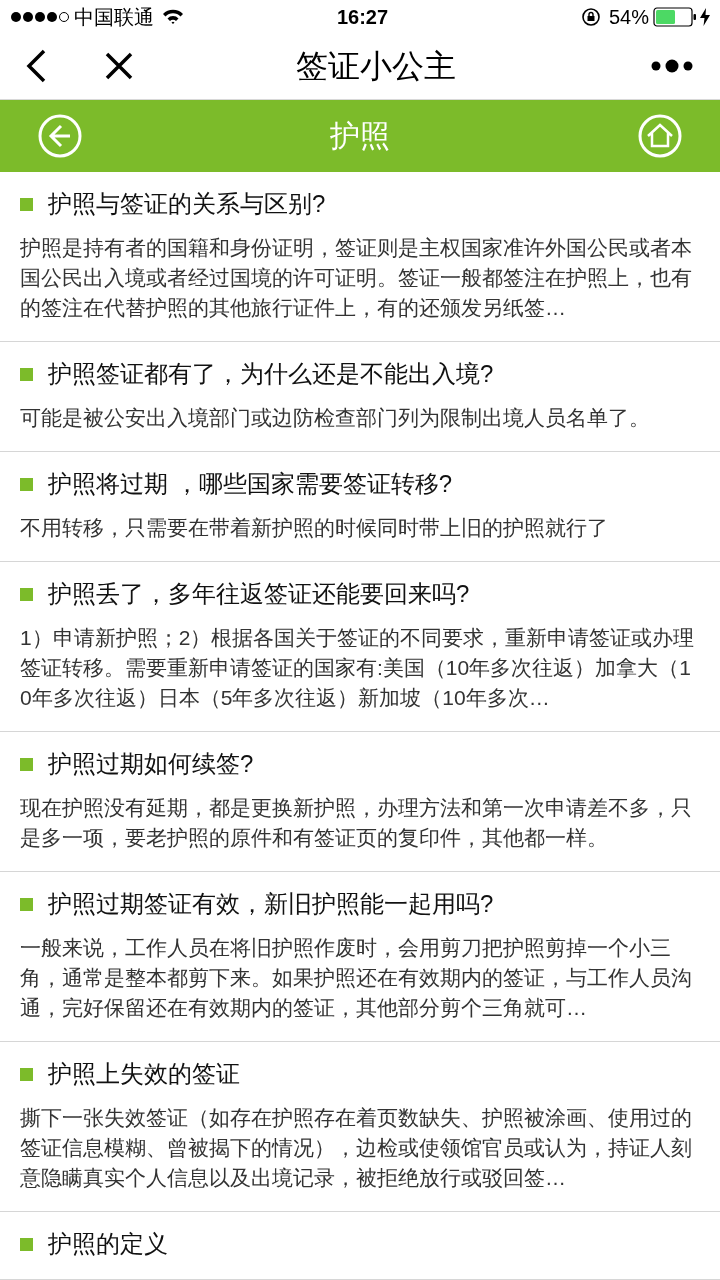 The width and height of the screenshot is (720, 1280). I want to click on rotation-lock-icon, so click(590, 16).